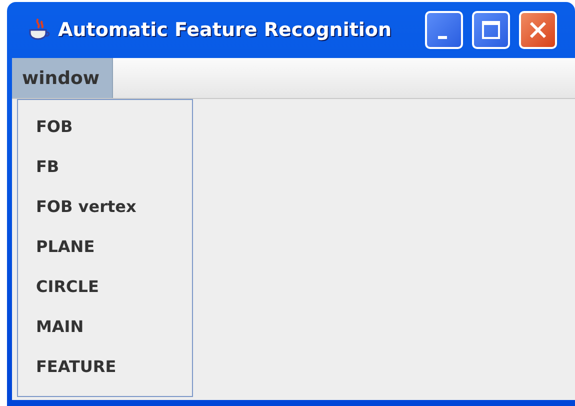 This screenshot has width=575, height=406. Describe the element at coordinates (105, 126) in the screenshot. I see `menu-item: FOB` at that location.